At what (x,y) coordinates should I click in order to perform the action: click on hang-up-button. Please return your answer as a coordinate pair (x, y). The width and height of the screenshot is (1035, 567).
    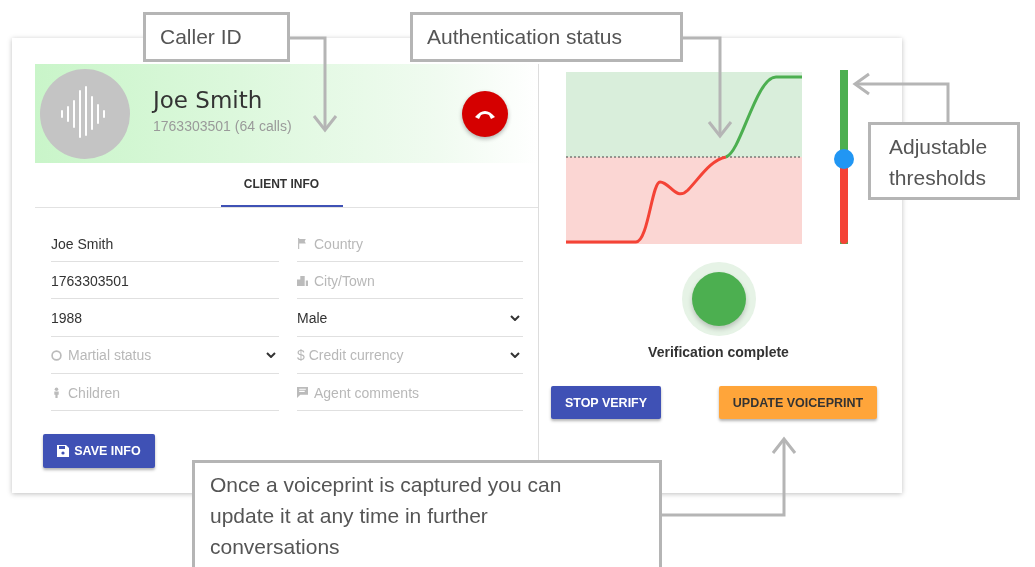
    Looking at the image, I should click on (485, 113).